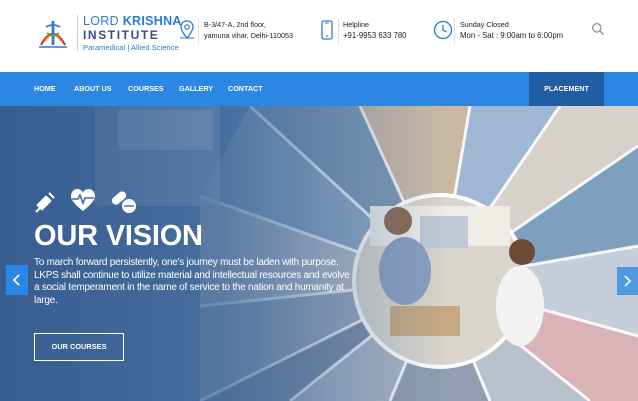  I want to click on heartbeat-icon, so click(83, 200).